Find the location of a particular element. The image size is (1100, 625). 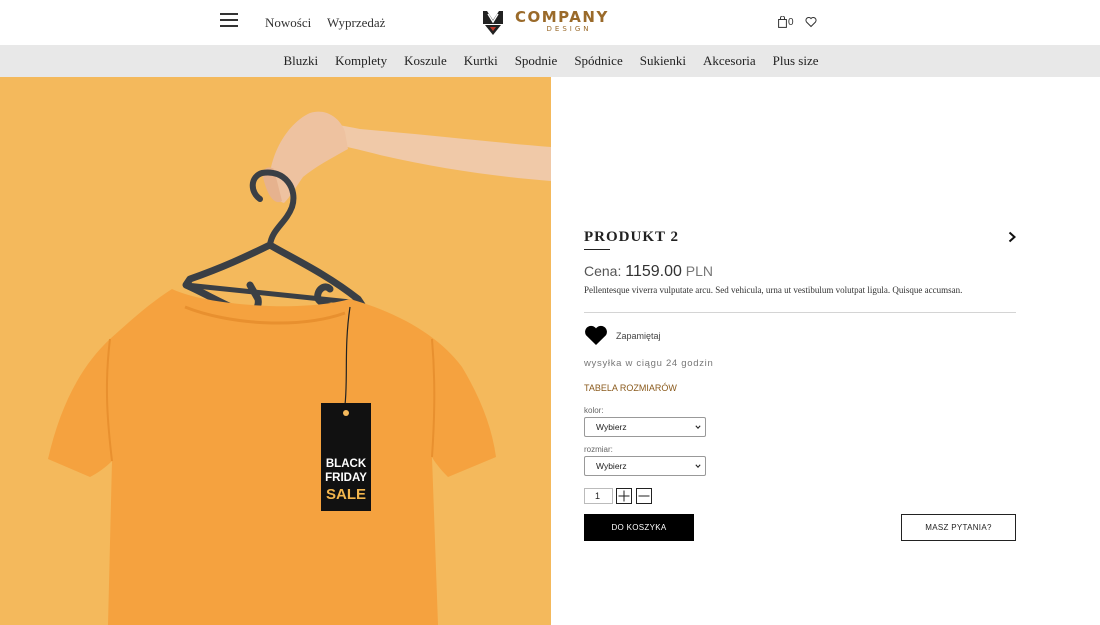

divider is located at coordinates (800, 312).